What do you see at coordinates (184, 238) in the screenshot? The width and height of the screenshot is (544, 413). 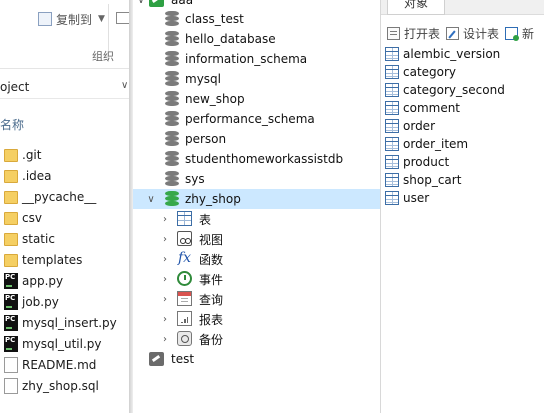 I see `view-icon` at bounding box center [184, 238].